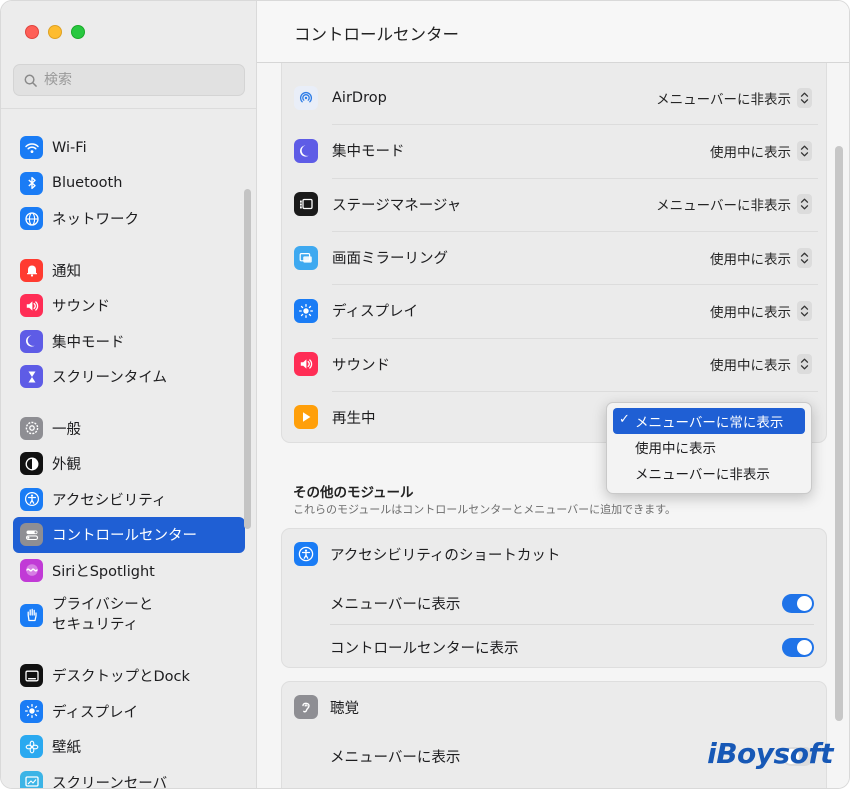 The width and height of the screenshot is (850, 789). I want to click on sidebar-item-label: ネットワーク, so click(95, 220).